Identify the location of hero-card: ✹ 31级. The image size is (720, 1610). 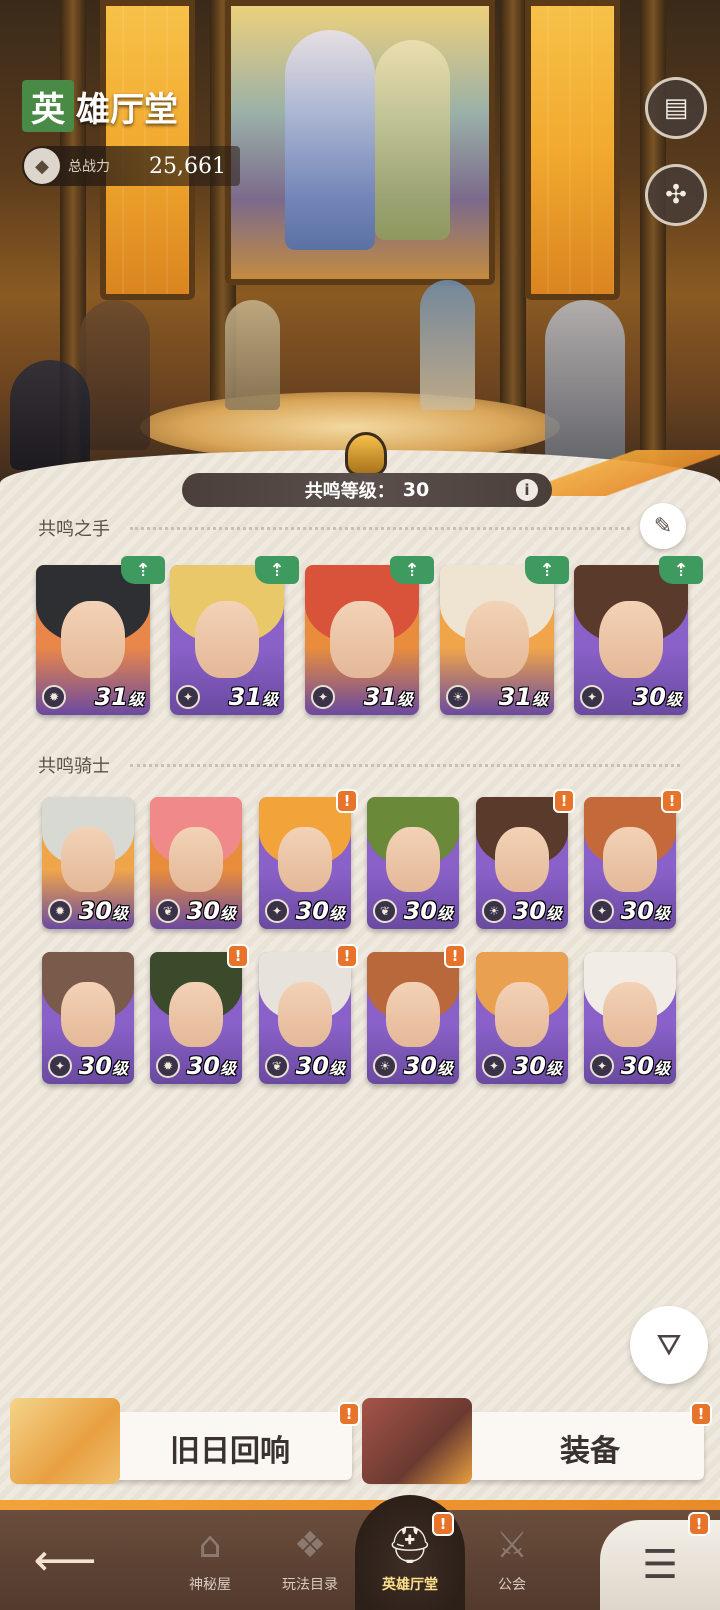
(93, 640).